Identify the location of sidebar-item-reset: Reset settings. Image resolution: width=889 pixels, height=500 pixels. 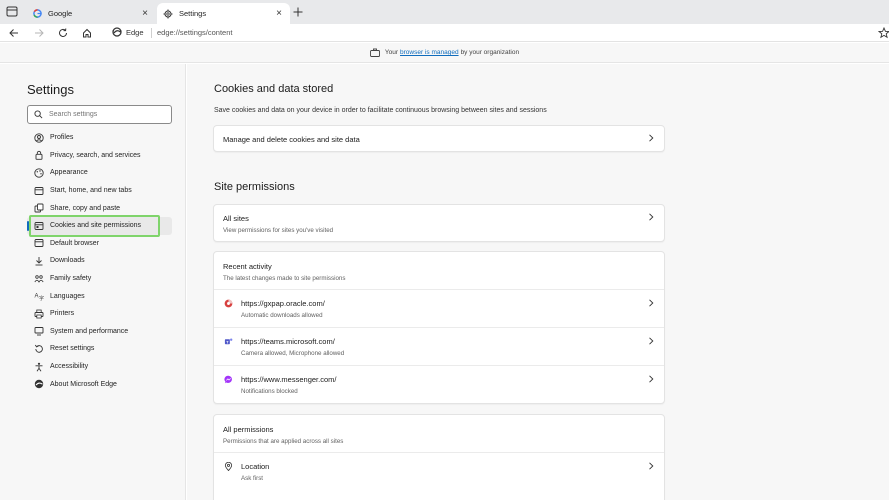
(99, 349).